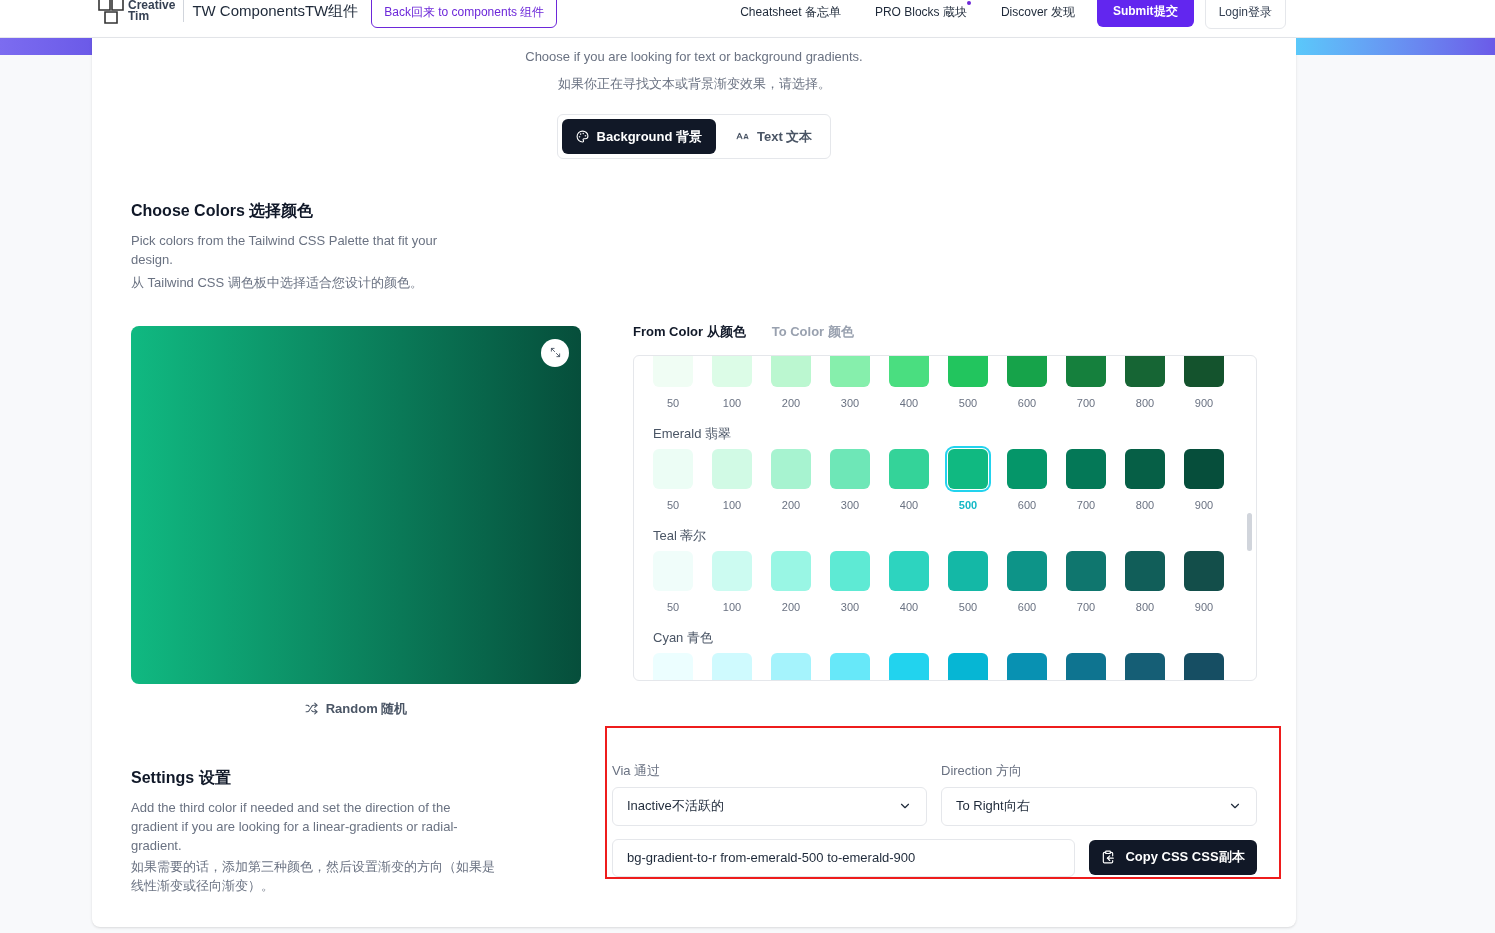 The width and height of the screenshot is (1495, 933). Describe the element at coordinates (223, 211) in the screenshot. I see `section-title: Choose Colors 选择颜色` at that location.